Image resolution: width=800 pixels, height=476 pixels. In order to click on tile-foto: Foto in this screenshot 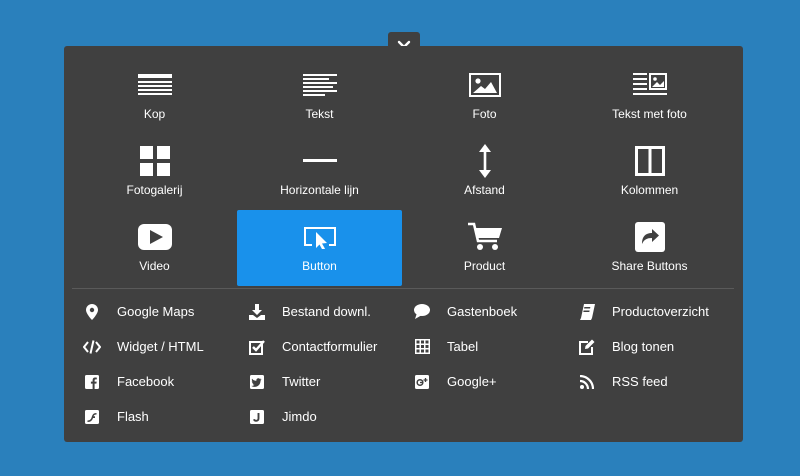, I will do `click(484, 96)`.